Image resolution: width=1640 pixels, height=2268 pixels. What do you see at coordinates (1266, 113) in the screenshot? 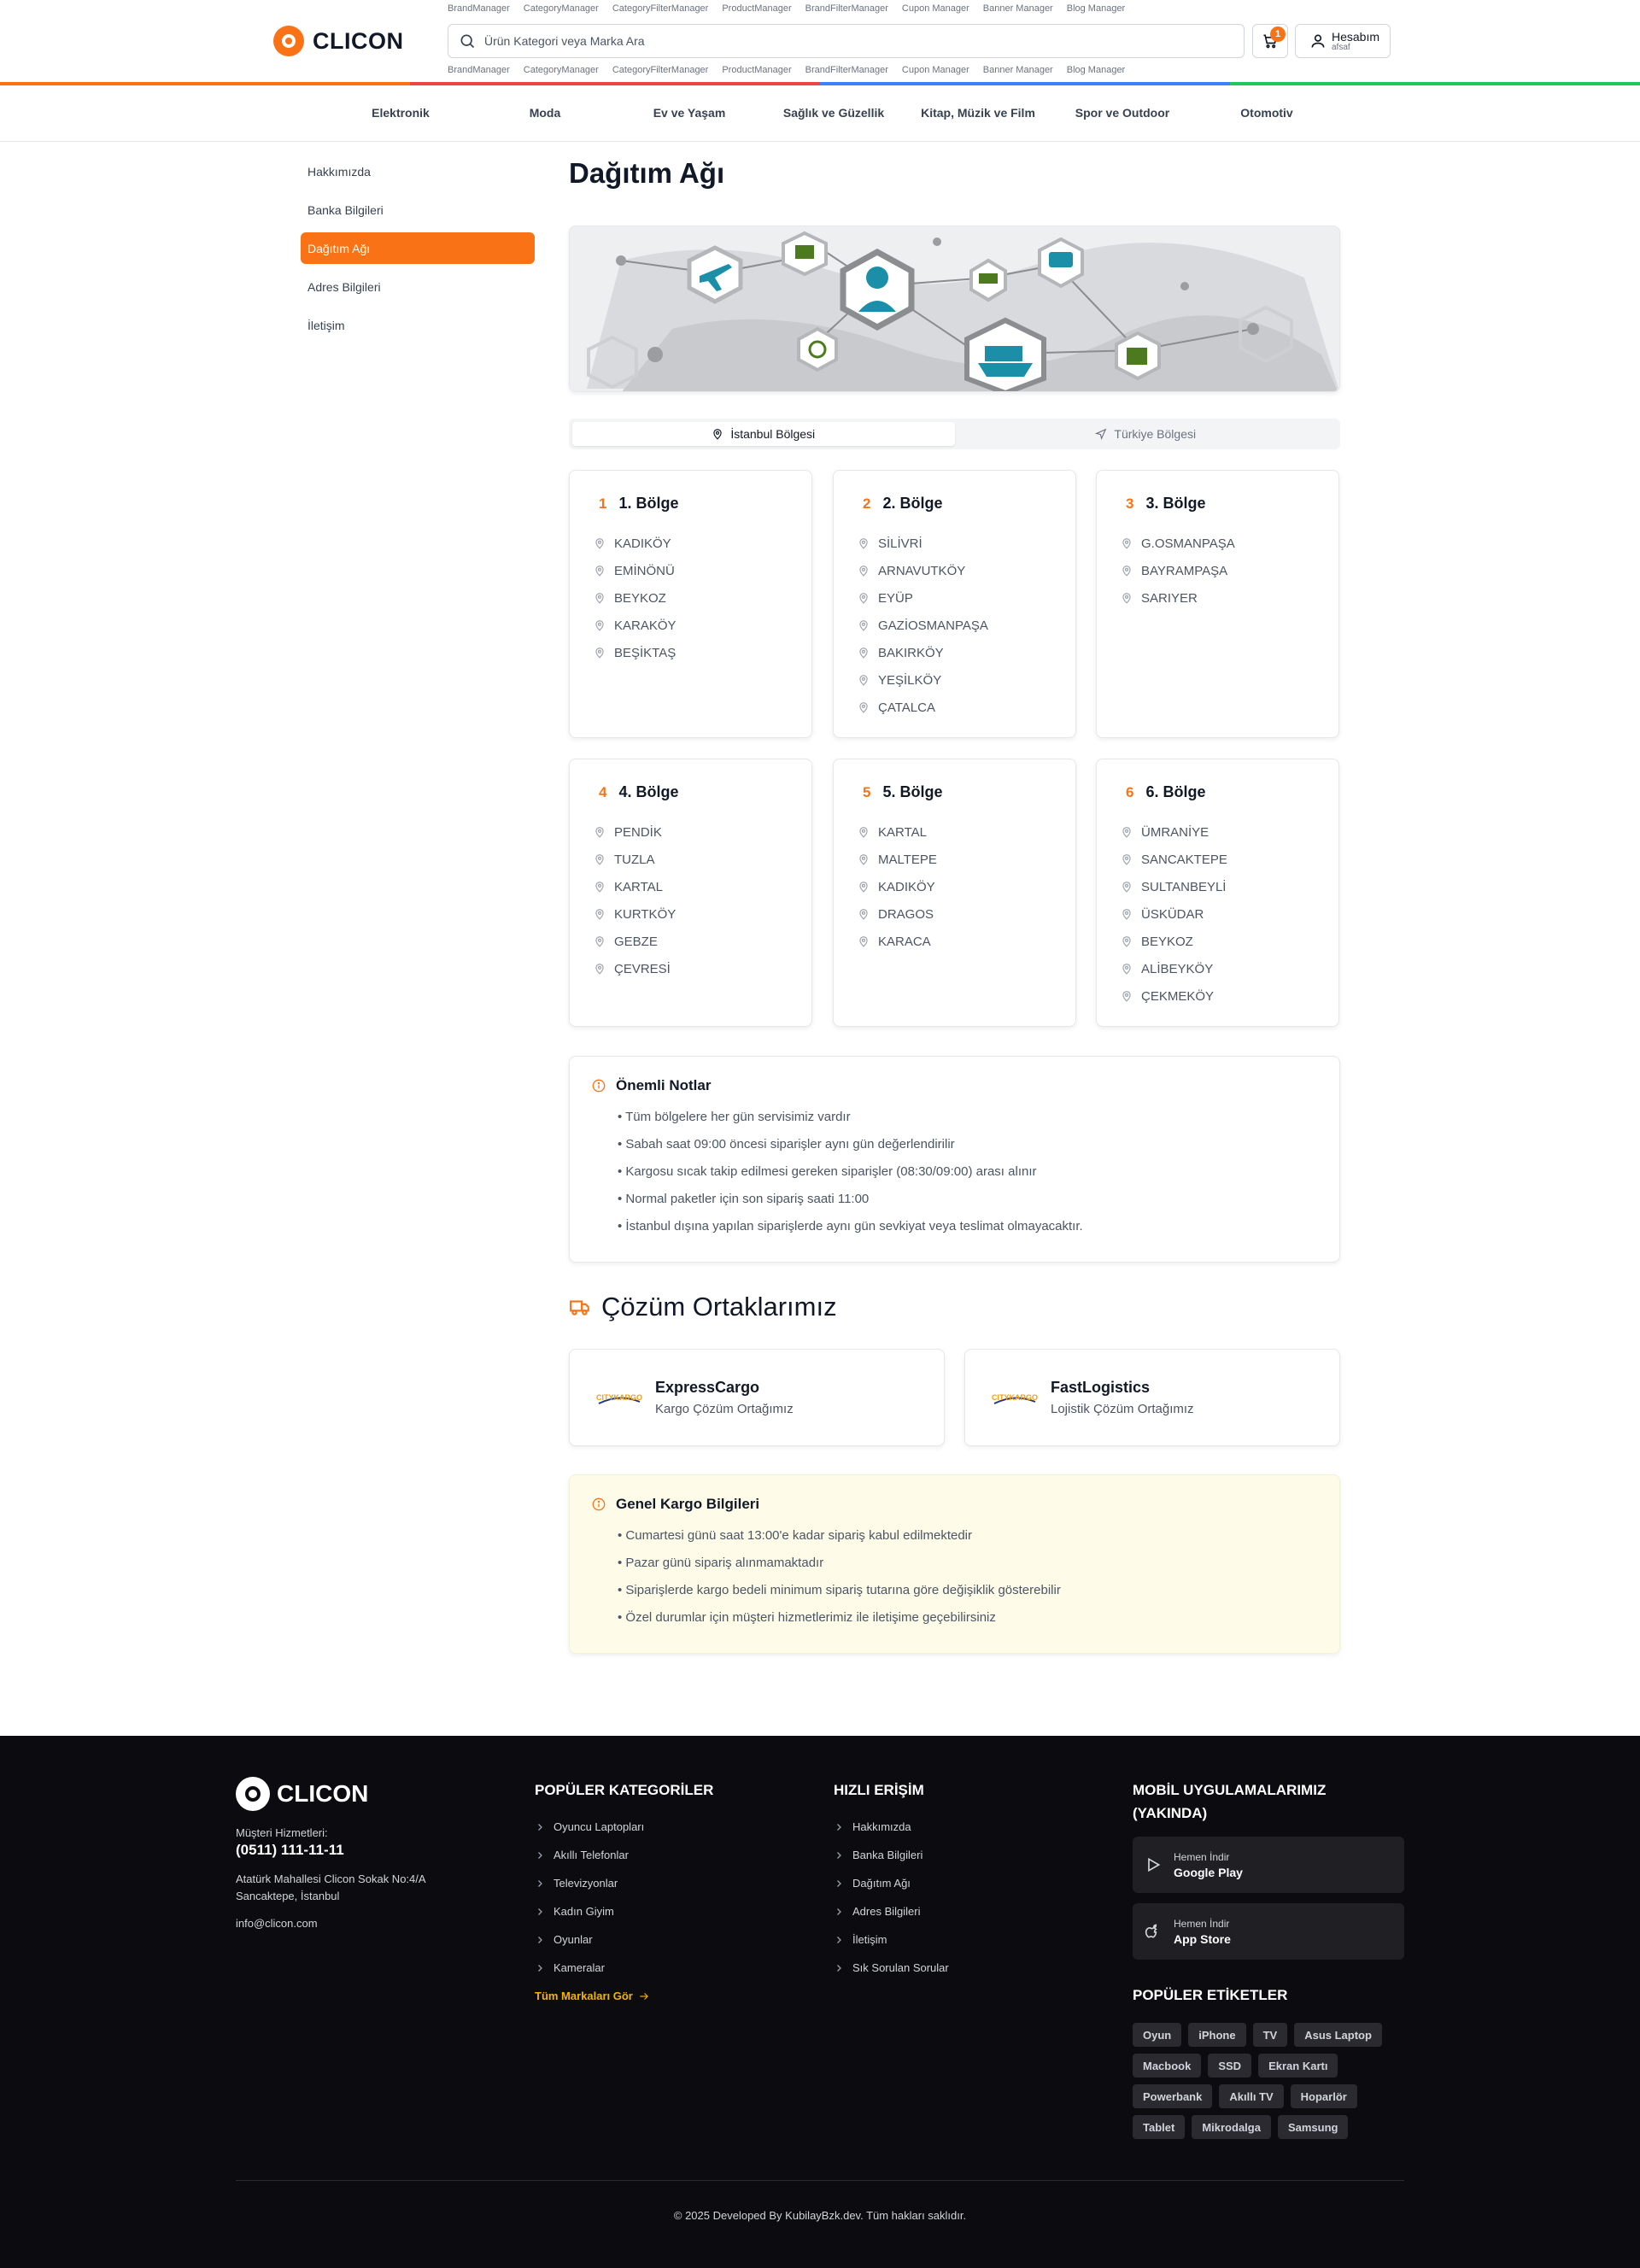
I see `category-link-otomotiv: Otomotiv` at bounding box center [1266, 113].